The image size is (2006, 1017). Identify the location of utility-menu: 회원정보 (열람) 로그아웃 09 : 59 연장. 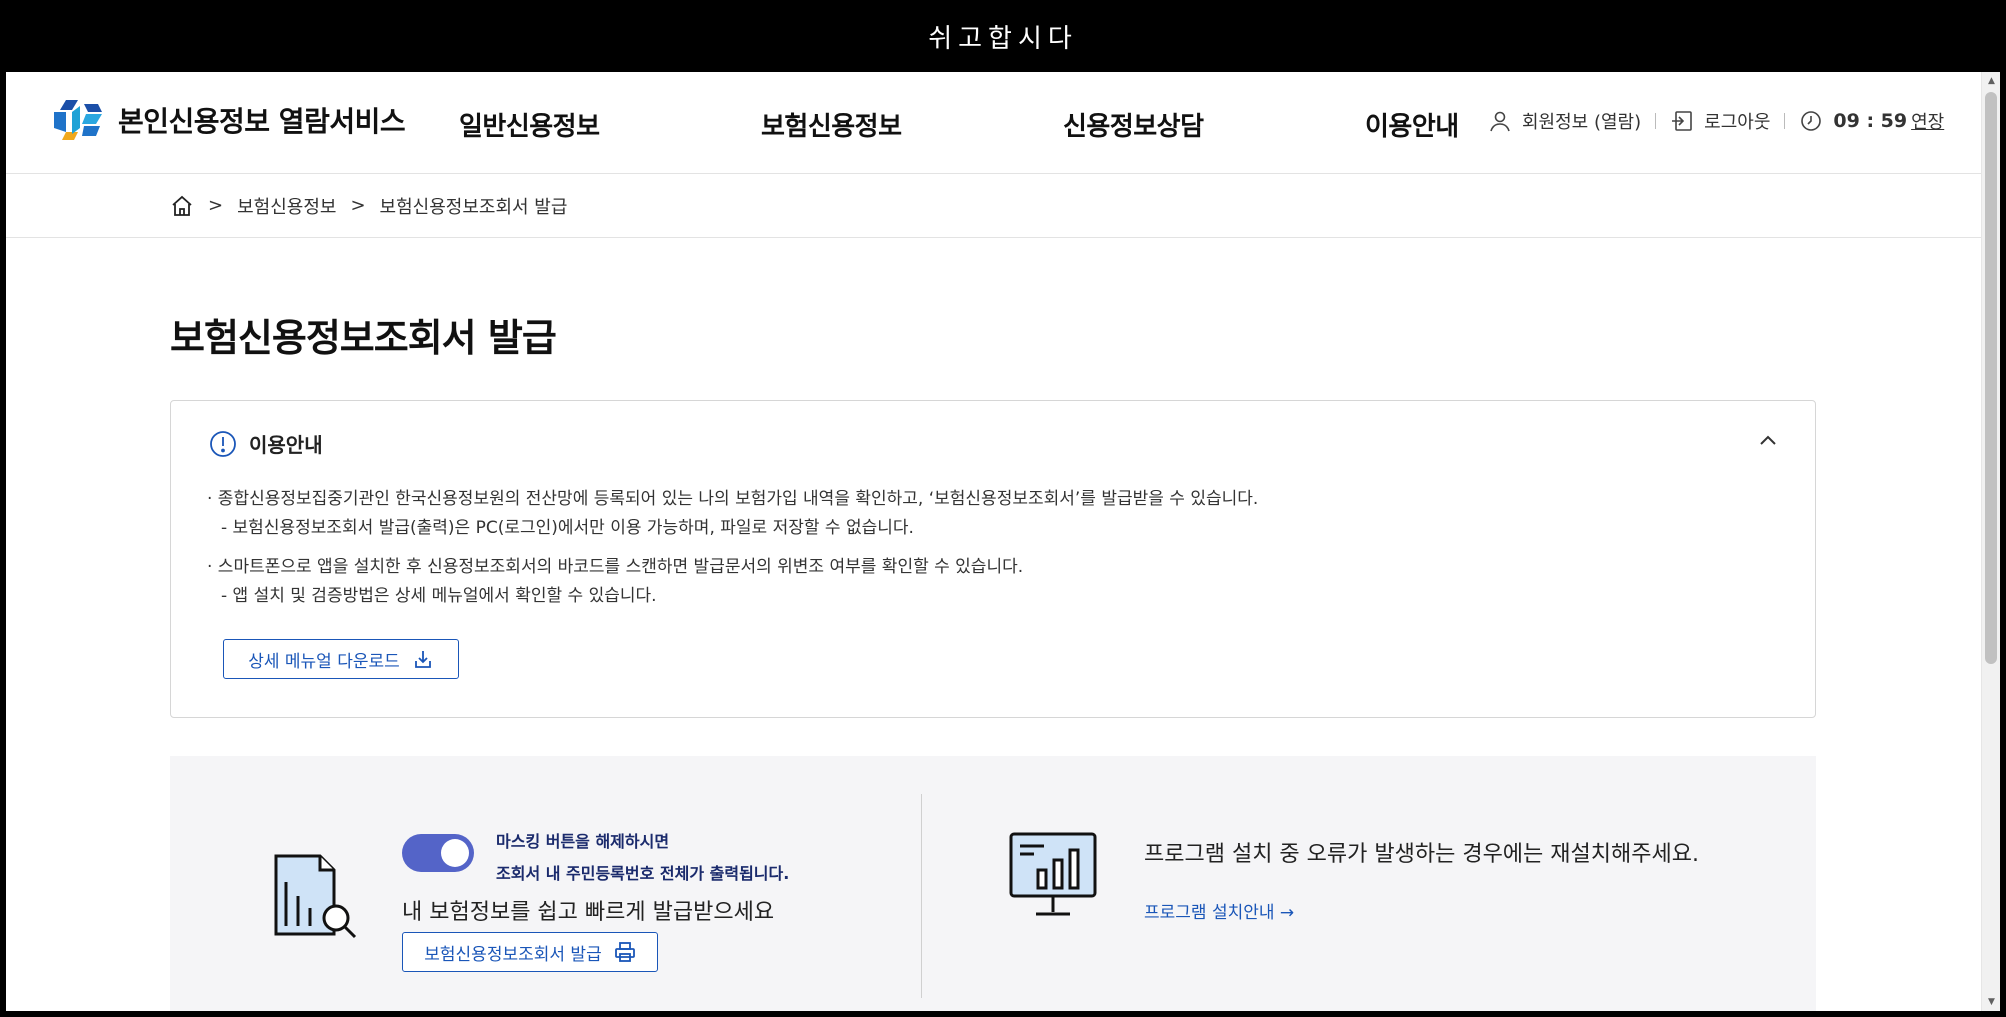
(1716, 121).